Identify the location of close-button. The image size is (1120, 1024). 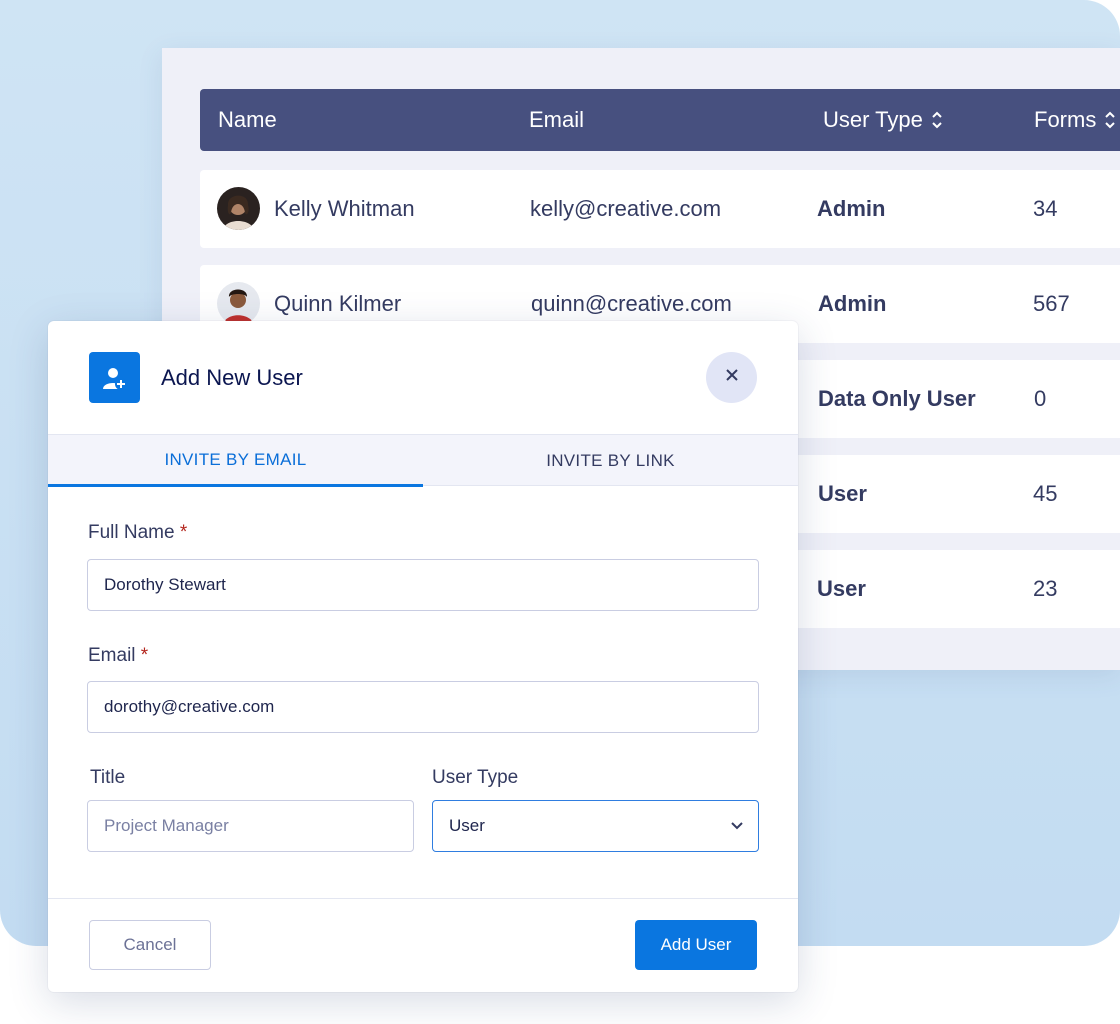
(731, 377).